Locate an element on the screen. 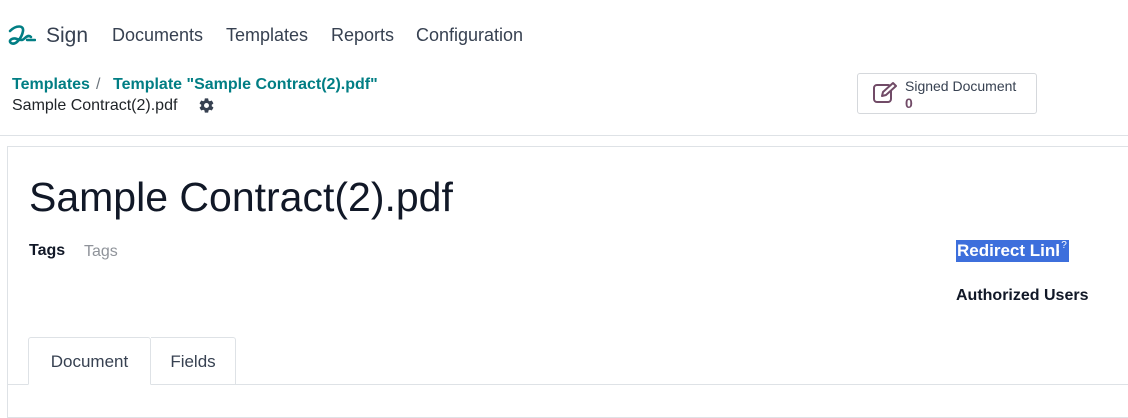 The image size is (1128, 418). breadcrumb-templates: Templates is located at coordinates (51, 85).